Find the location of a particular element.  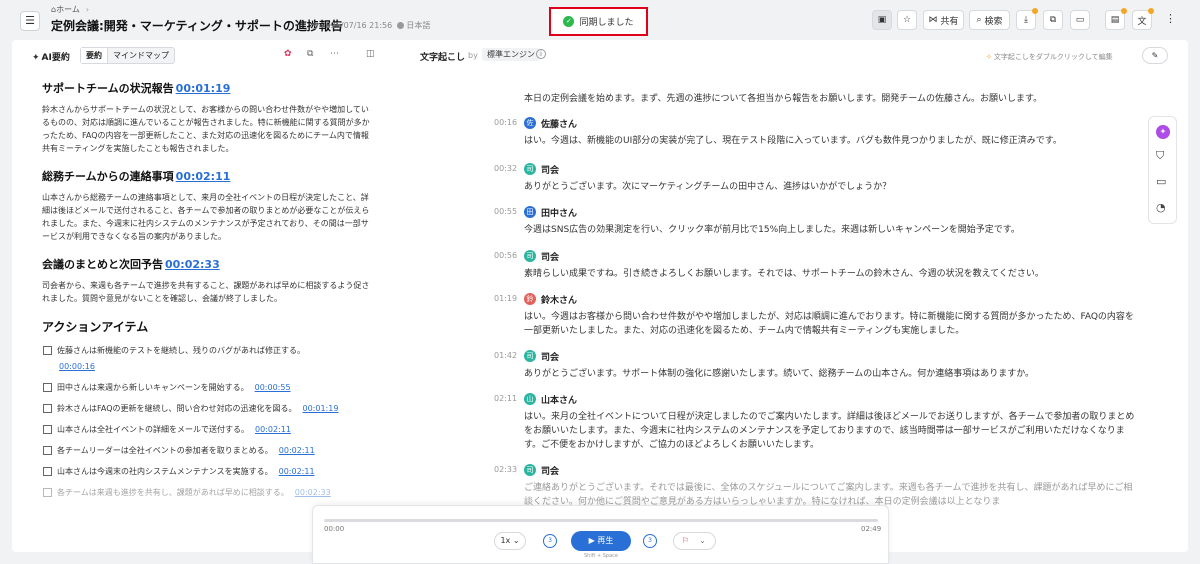

favorite-button: ☆ is located at coordinates (907, 20).